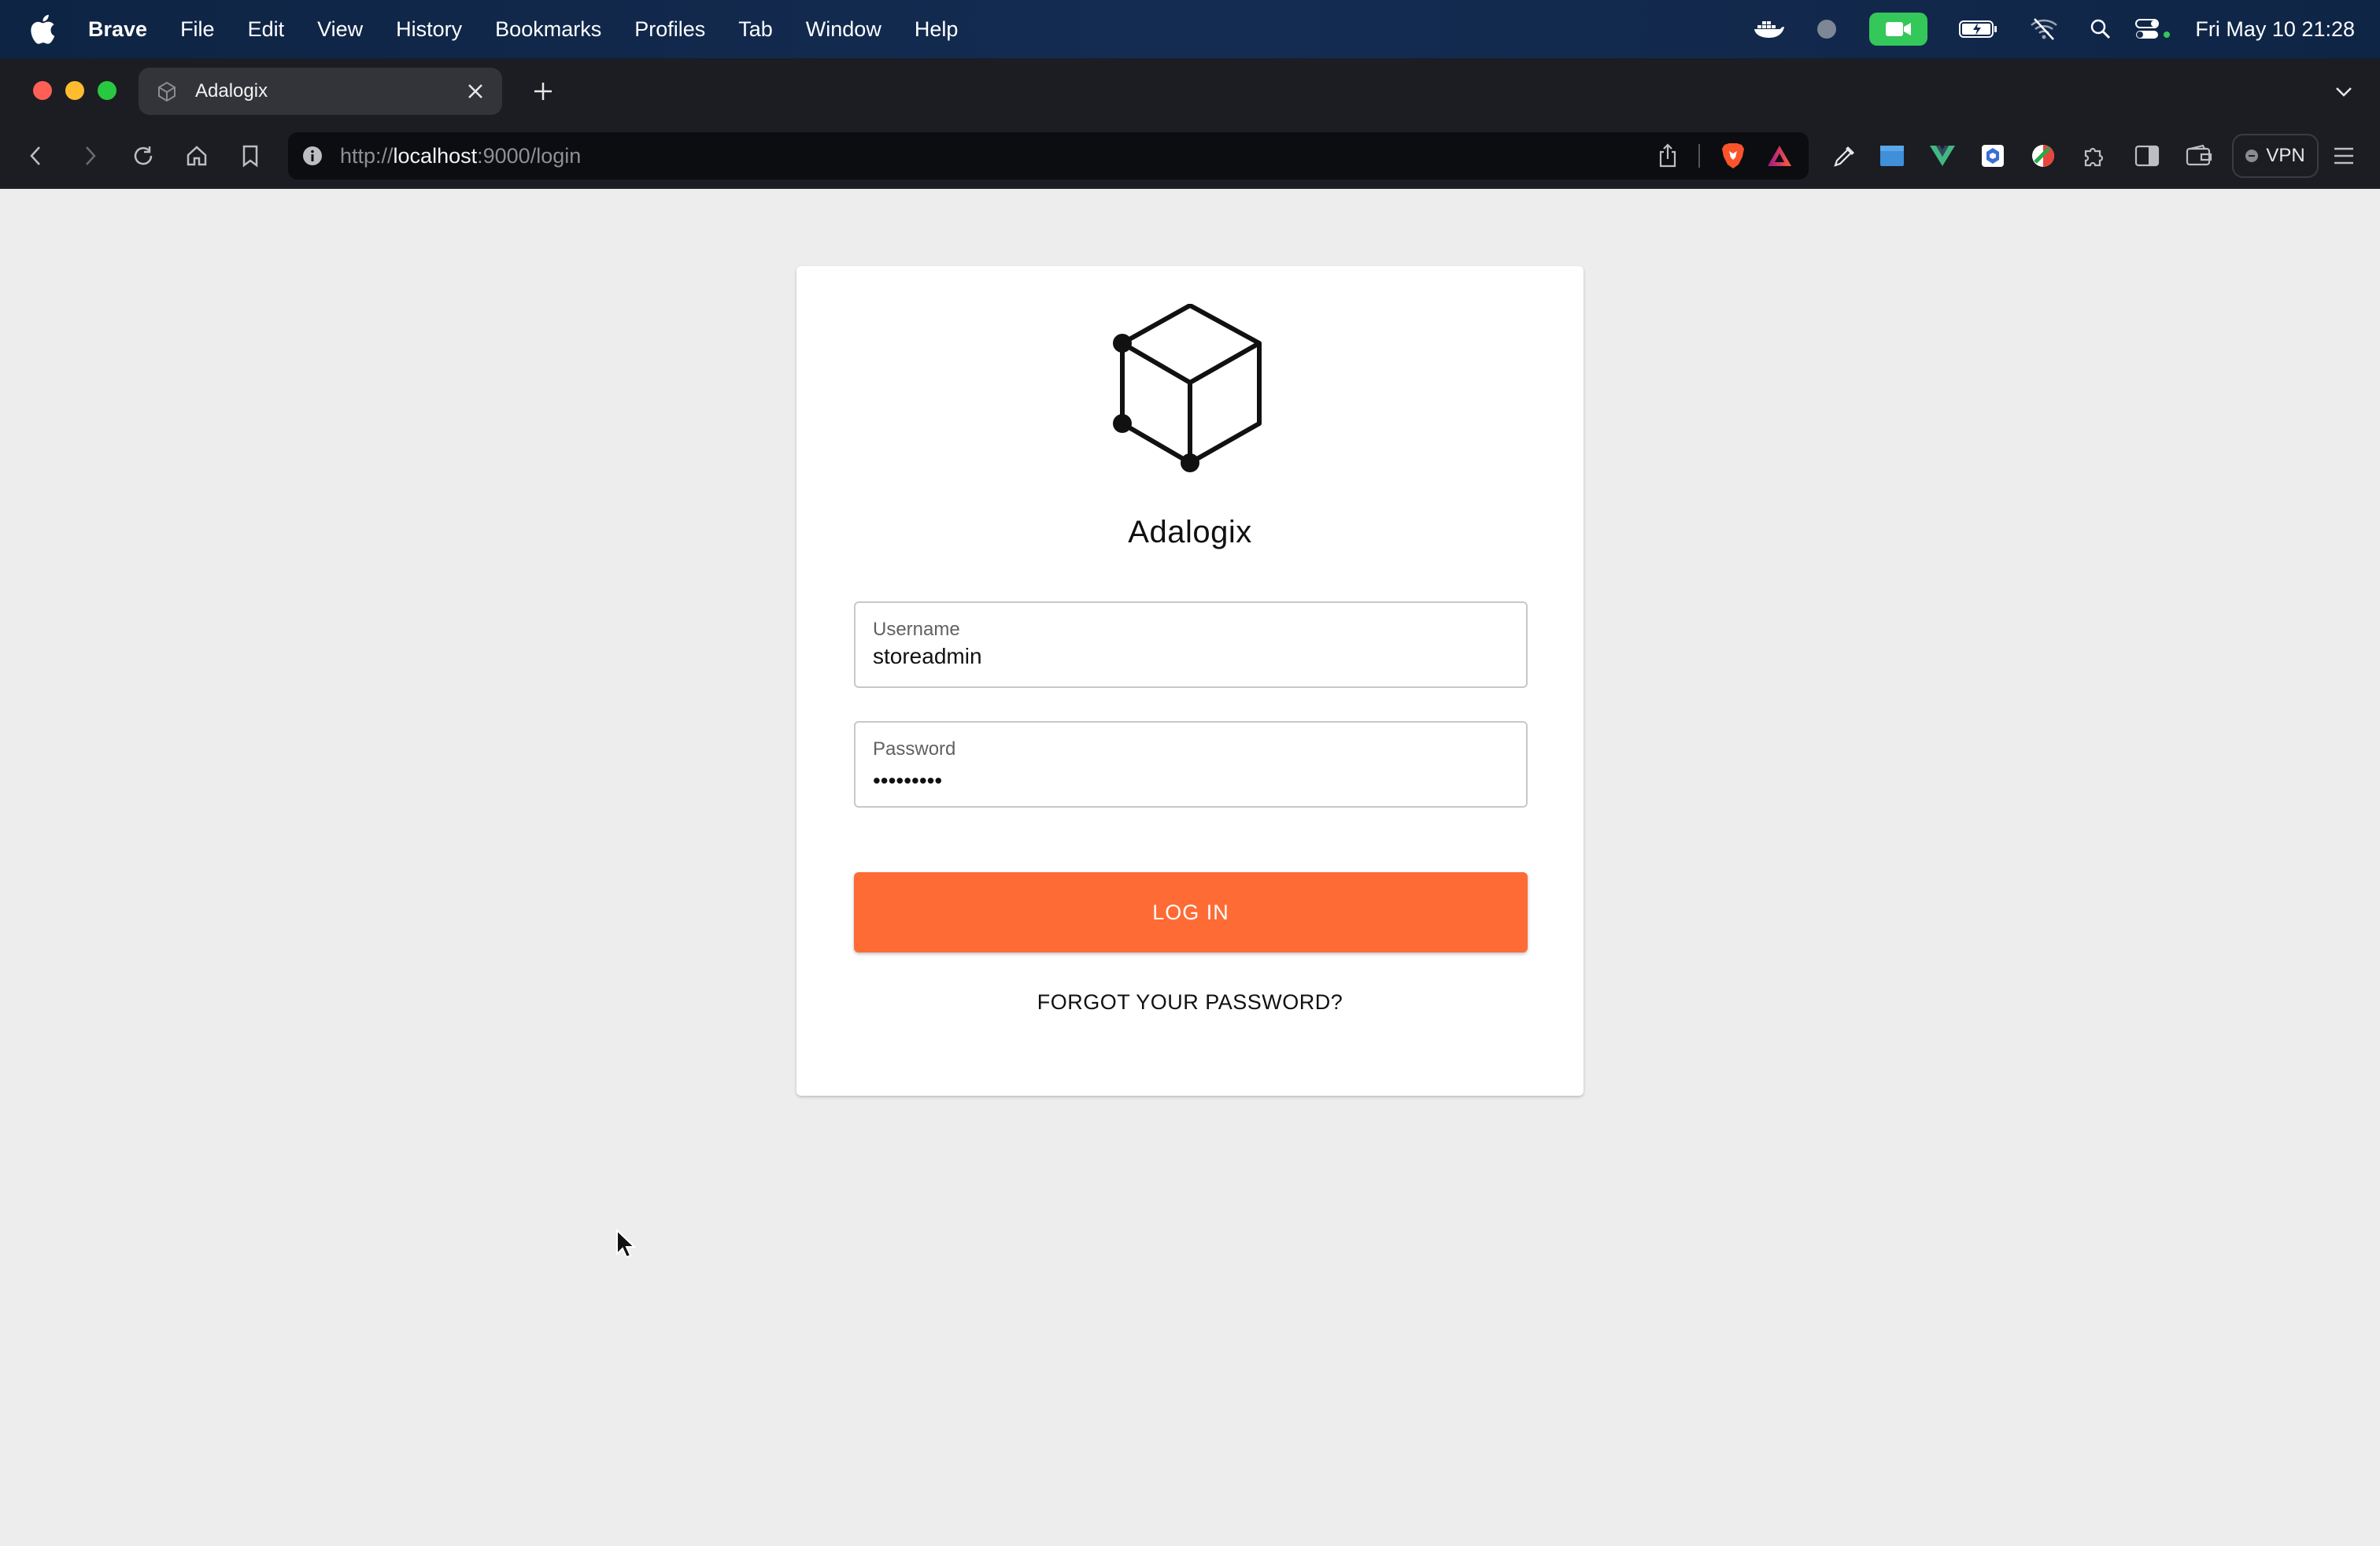 Image resolution: width=2380 pixels, height=1546 pixels. What do you see at coordinates (43, 29) in the screenshot?
I see `apple-menu-icon` at bounding box center [43, 29].